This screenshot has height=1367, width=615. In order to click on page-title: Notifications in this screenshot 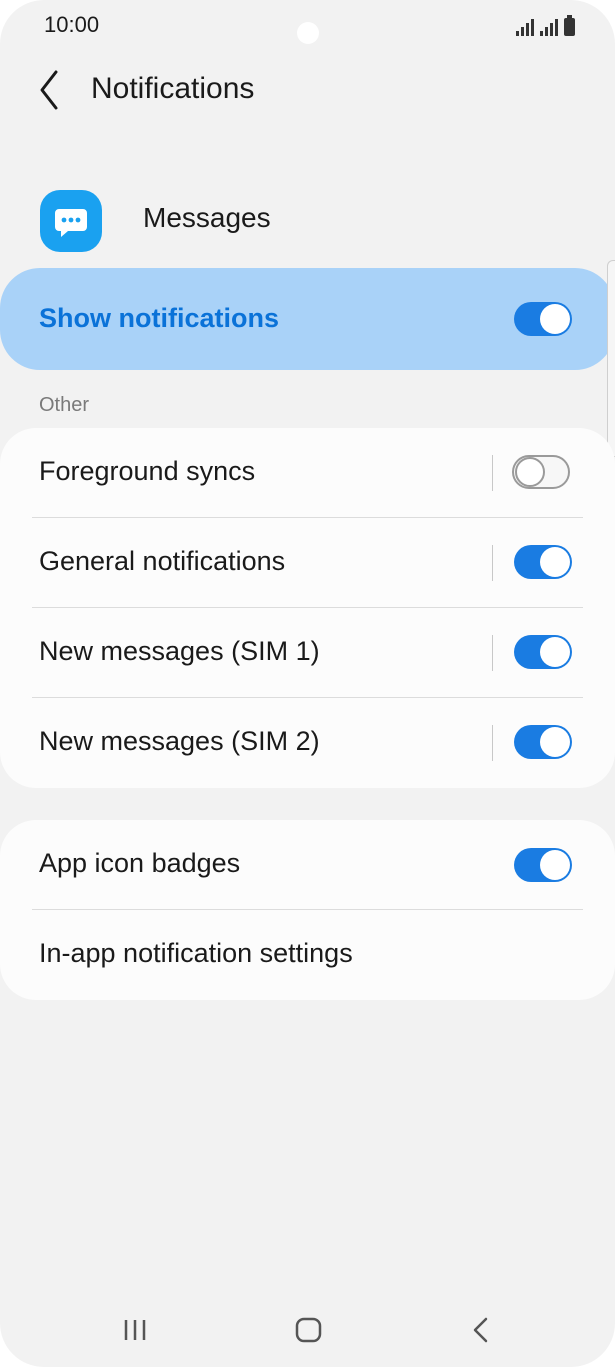, I will do `click(173, 88)`.